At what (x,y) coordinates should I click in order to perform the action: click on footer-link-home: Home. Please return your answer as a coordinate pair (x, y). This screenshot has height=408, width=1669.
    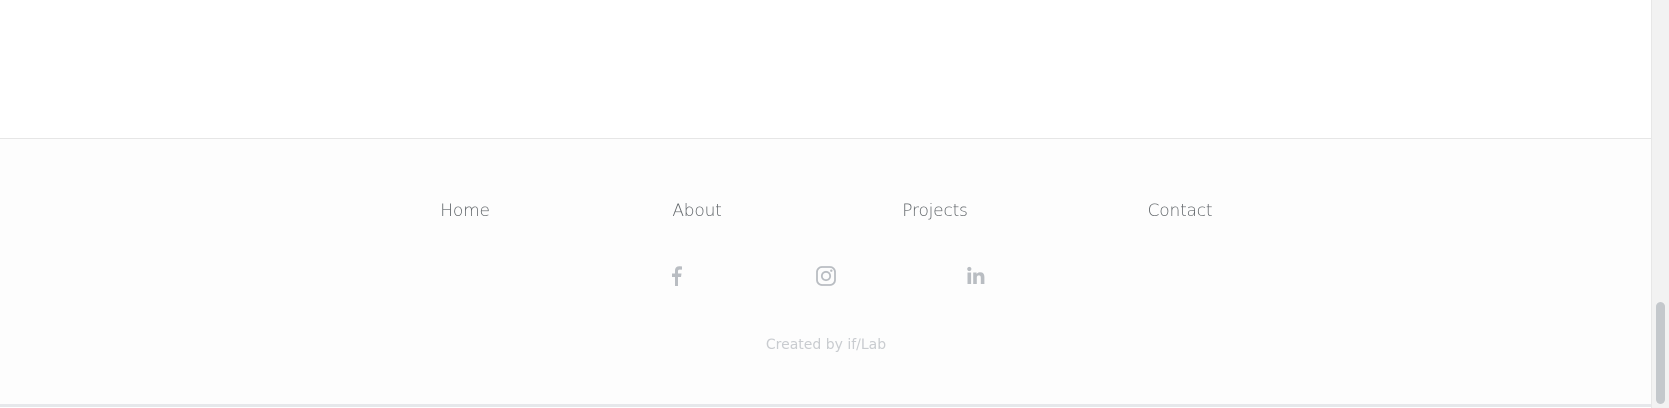
    Looking at the image, I should click on (465, 211).